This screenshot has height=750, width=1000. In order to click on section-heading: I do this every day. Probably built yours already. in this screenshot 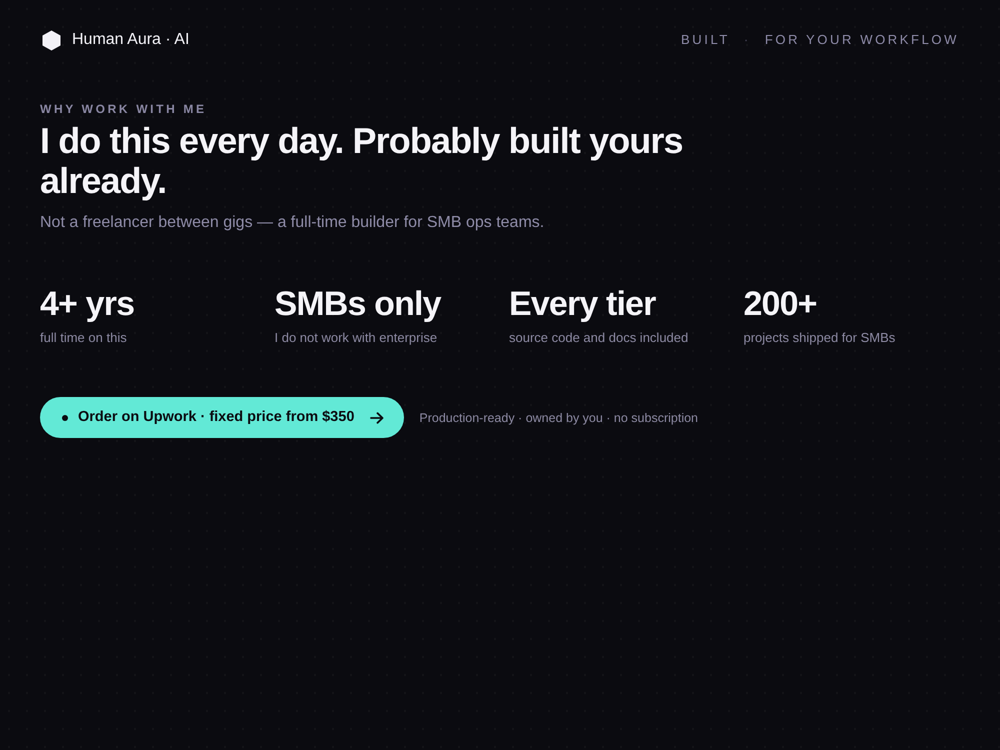, I will do `click(362, 161)`.